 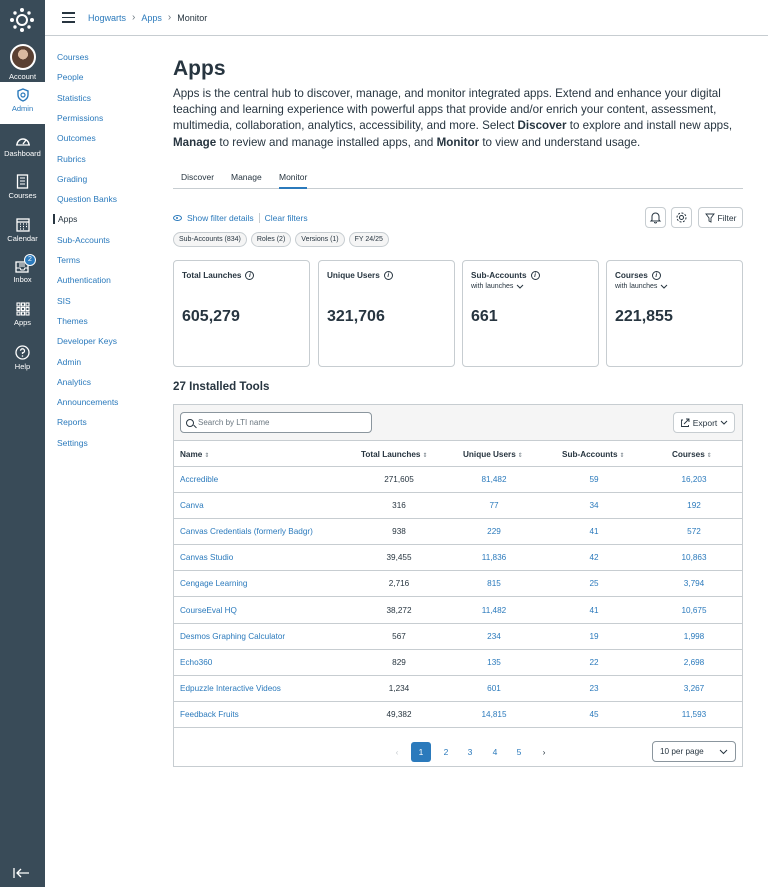 I want to click on account-nav-item-statistics: Statistics, so click(x=74, y=98).